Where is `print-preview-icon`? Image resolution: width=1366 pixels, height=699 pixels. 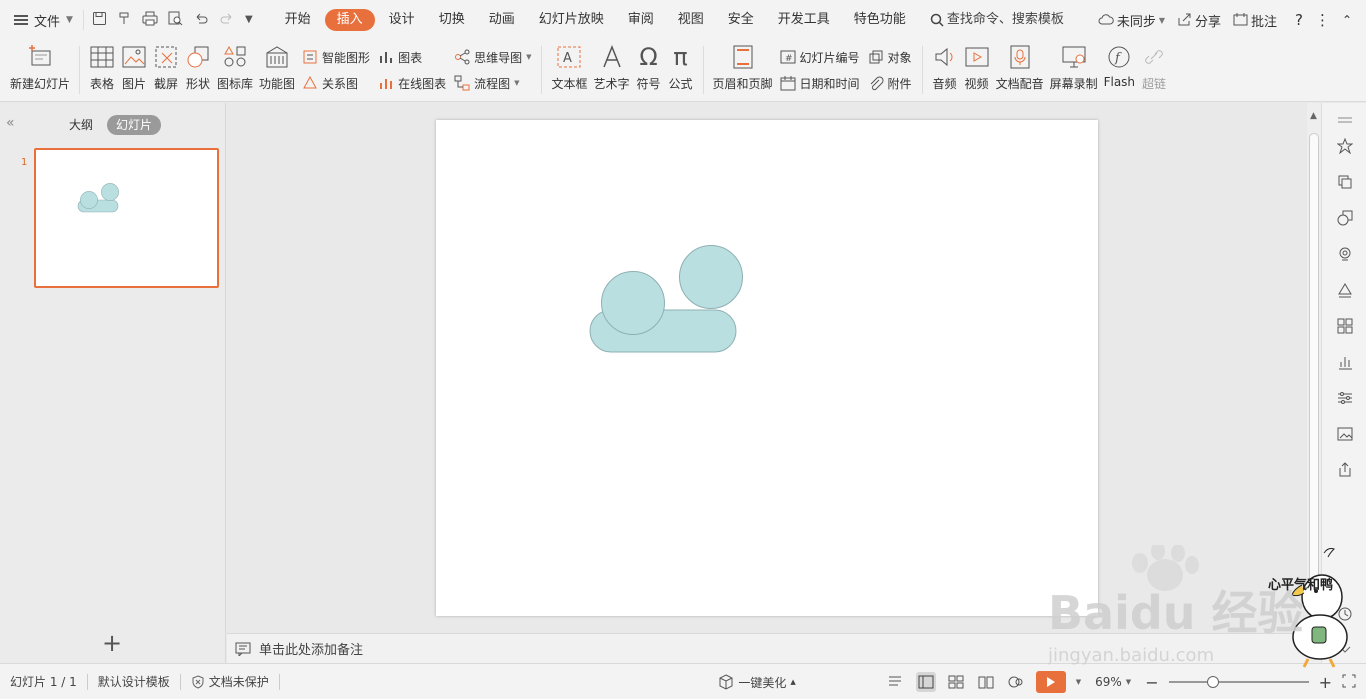
print-preview-icon is located at coordinates (175, 20).